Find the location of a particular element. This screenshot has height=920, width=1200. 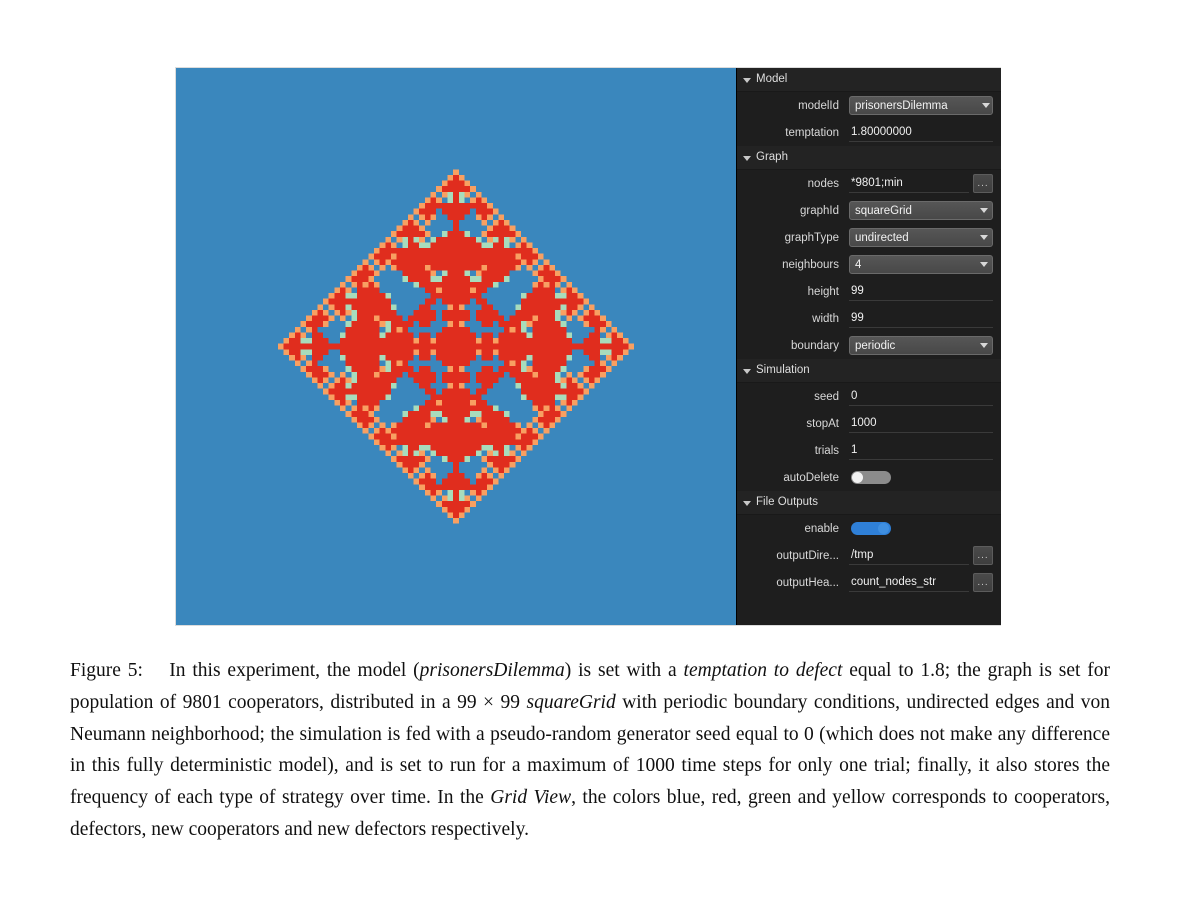

property-label: graphId is located at coordinates (819, 210).